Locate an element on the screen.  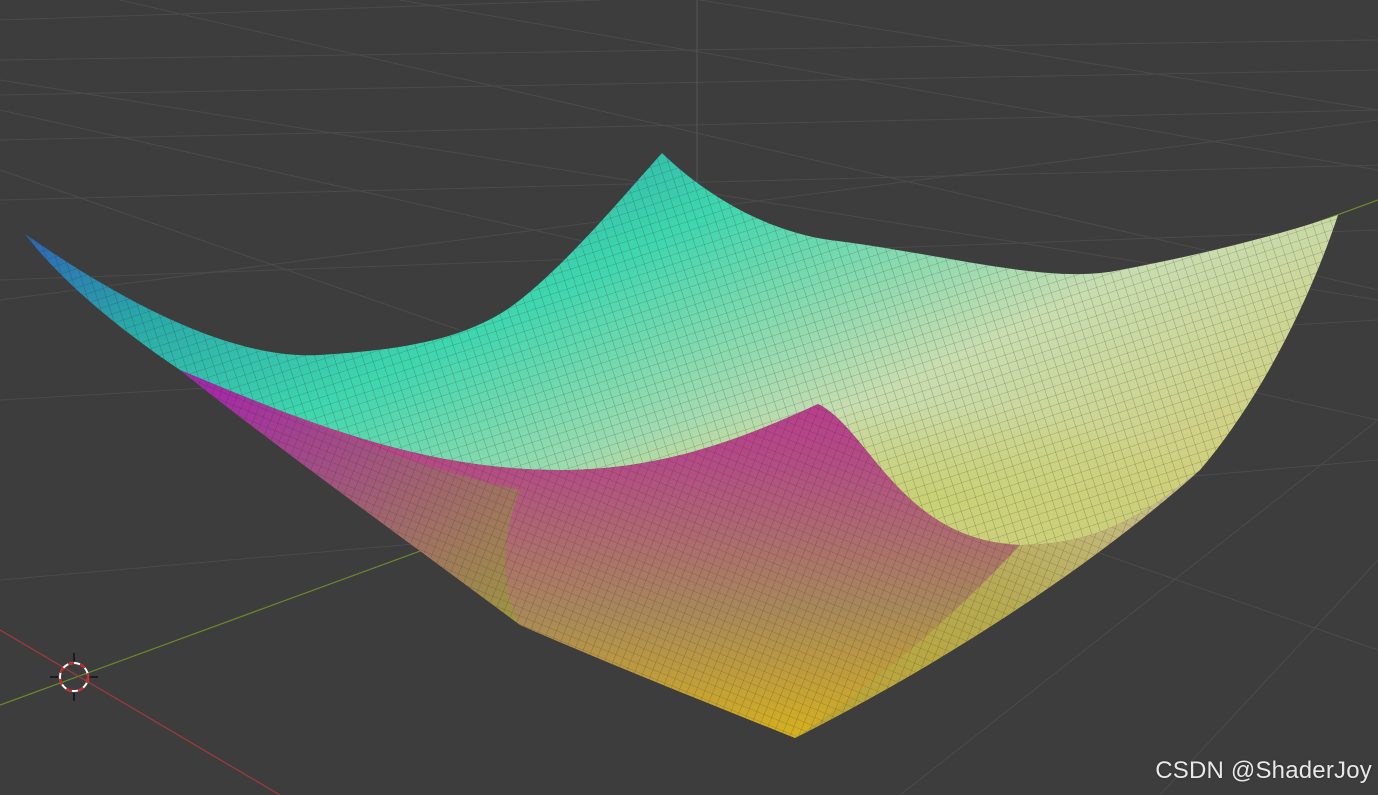
axis-x is located at coordinates (140, 712).